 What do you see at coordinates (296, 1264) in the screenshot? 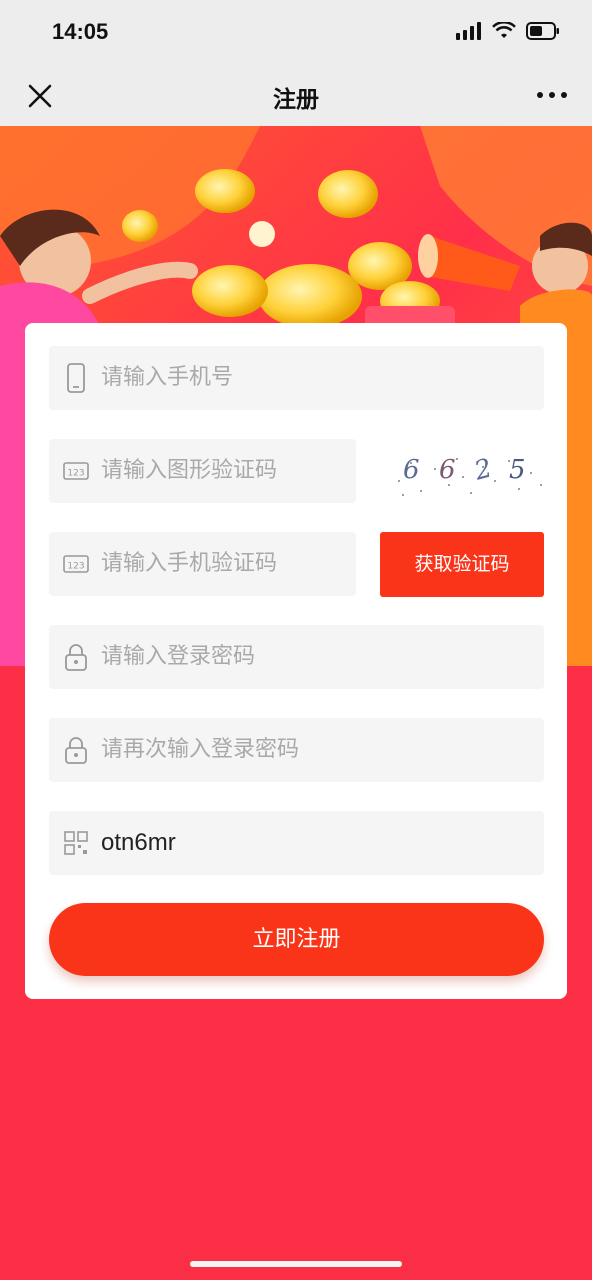
I see `home-indicator` at bounding box center [296, 1264].